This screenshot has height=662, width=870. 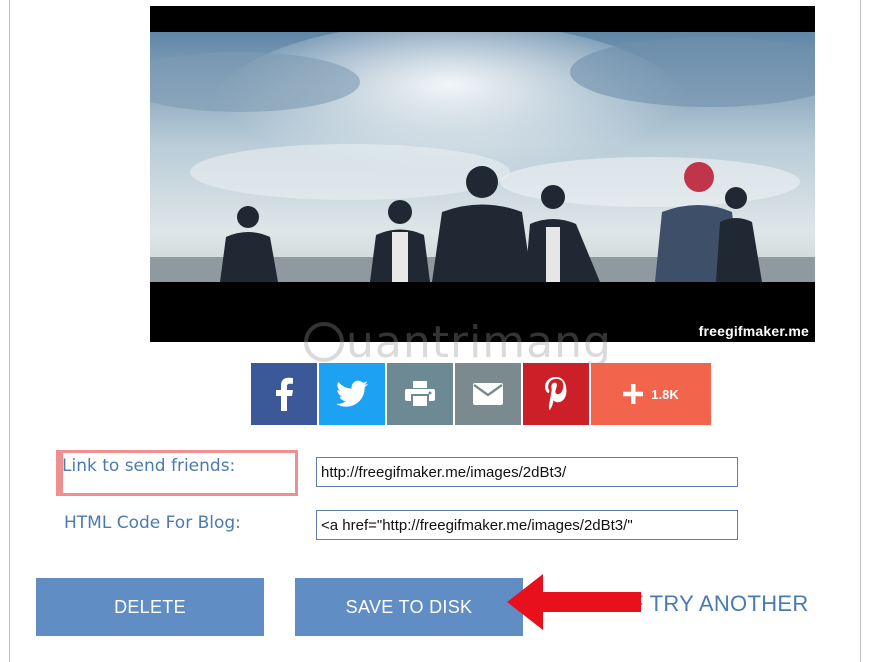 What do you see at coordinates (753, 331) in the screenshot?
I see `freegifmaker-watermark: freegifmaker.me` at bounding box center [753, 331].